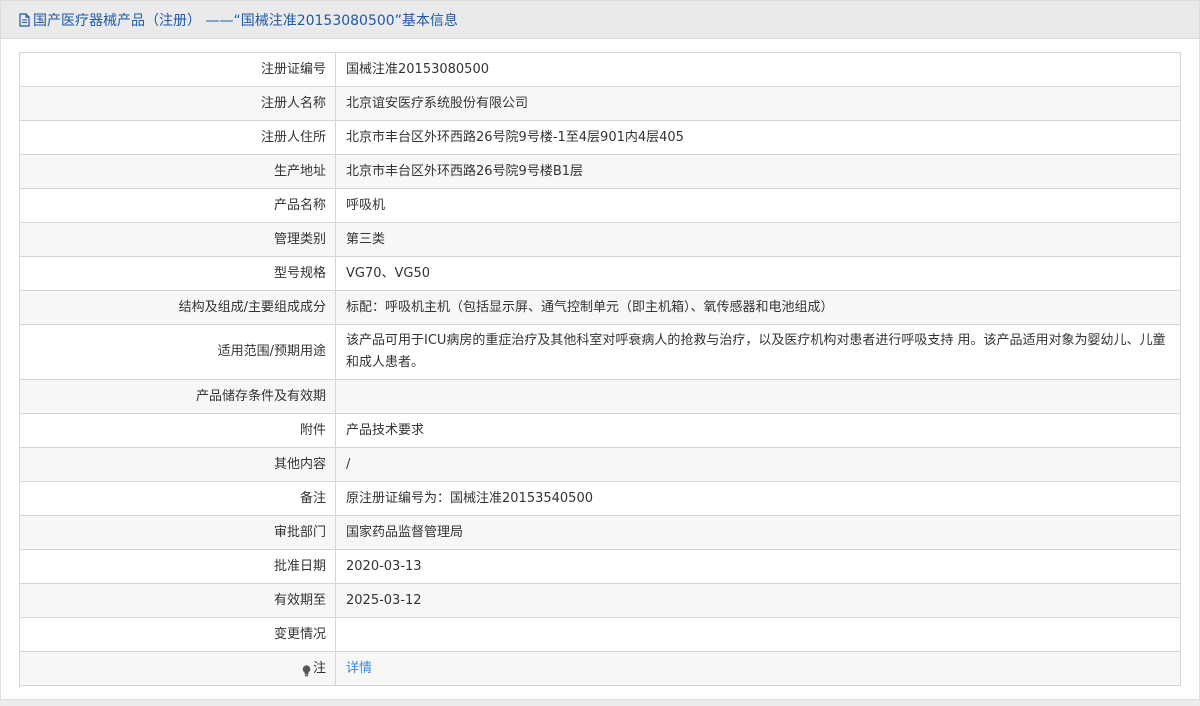 The image size is (1200, 706). Describe the element at coordinates (178, 206) in the screenshot. I see `row-label: 产品名称` at that location.